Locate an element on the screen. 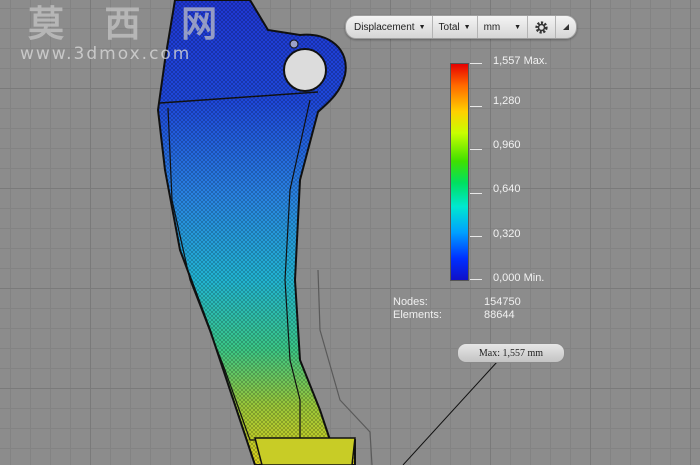 This screenshot has width=700, height=465. legend-value-label: 0,640 is located at coordinates (507, 189).